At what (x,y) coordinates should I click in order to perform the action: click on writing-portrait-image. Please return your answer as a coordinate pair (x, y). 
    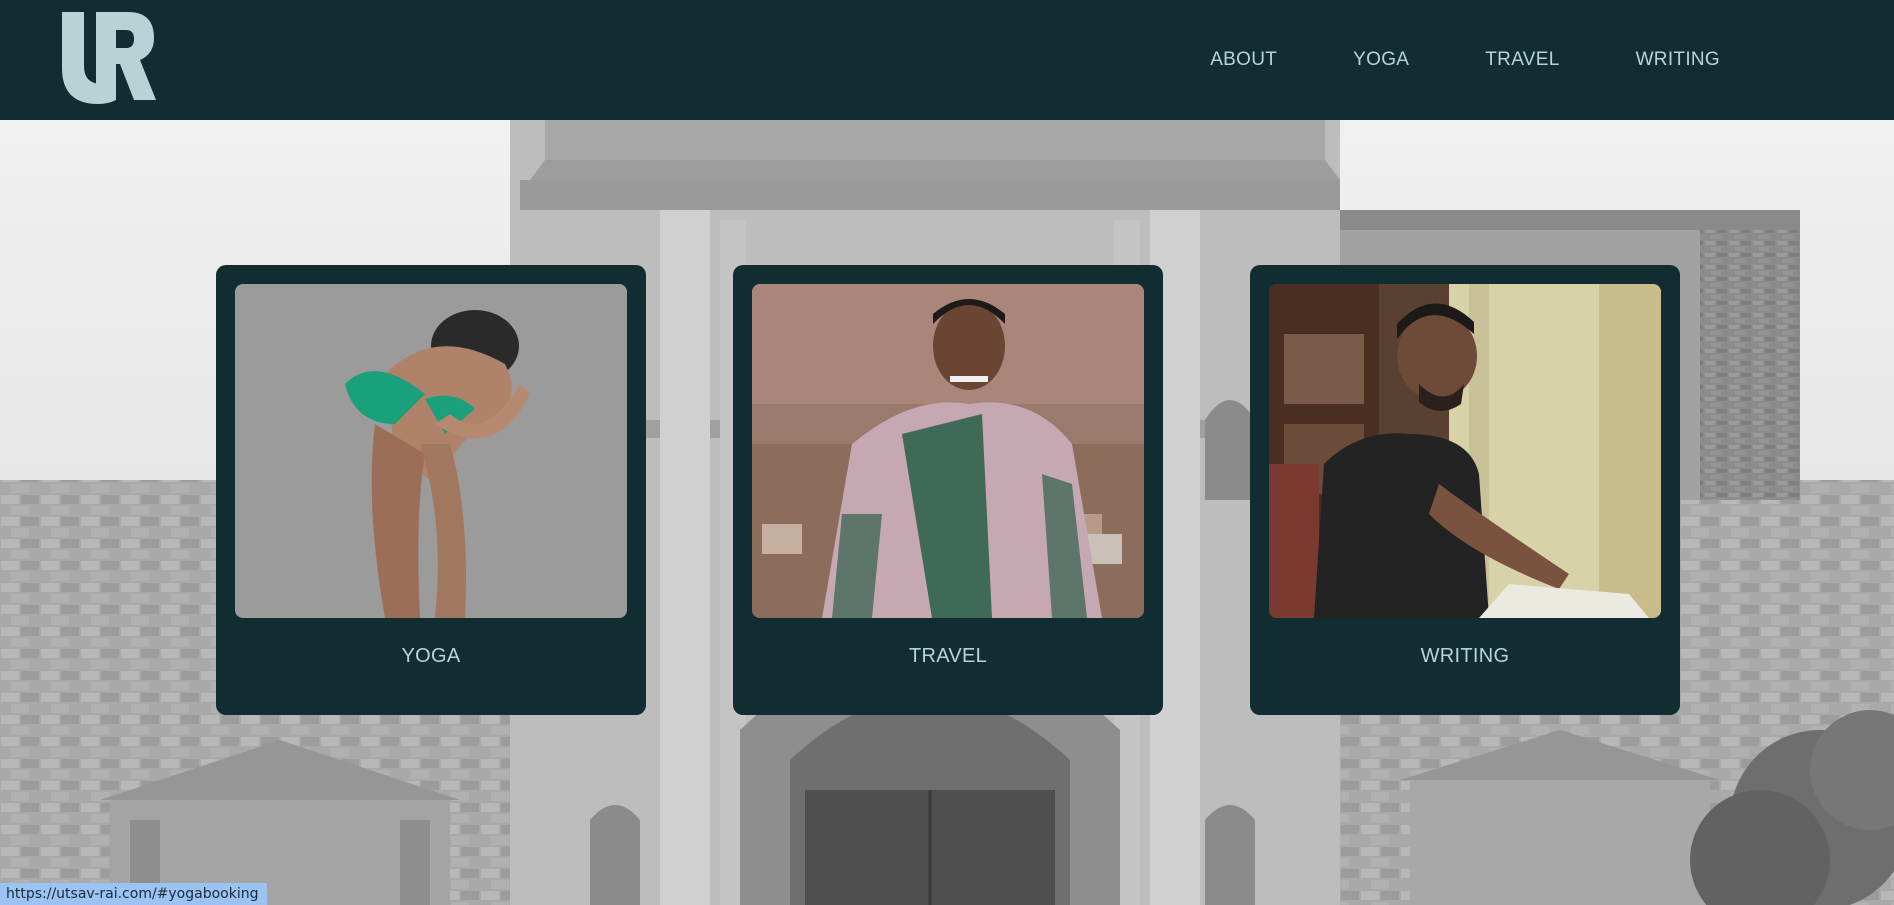
    Looking at the image, I should click on (1465, 451).